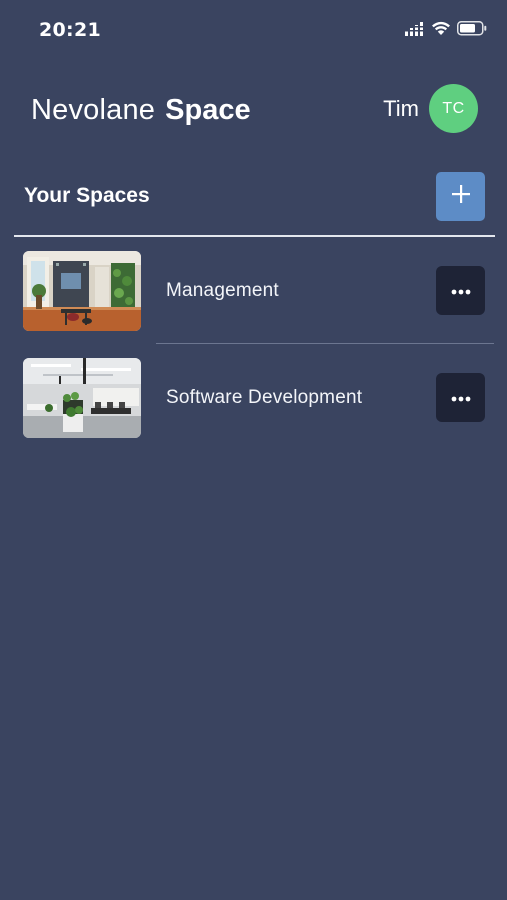  Describe the element at coordinates (253, 31) in the screenshot. I see `status-bar: 20:21` at that location.